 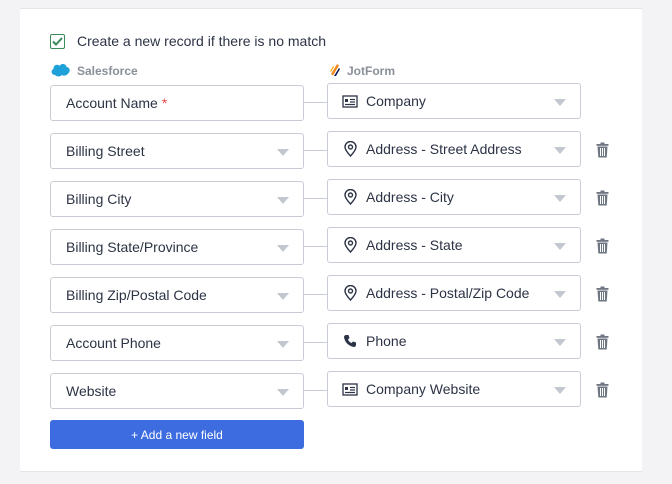 What do you see at coordinates (113, 343) in the screenshot?
I see `salesforce-field-label: Account Phone` at bounding box center [113, 343].